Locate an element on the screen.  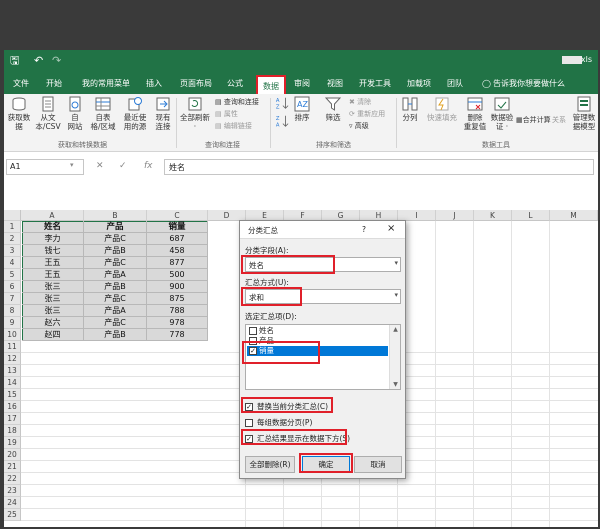
table-header-cell: 销量 is located at coordinates (177, 227).